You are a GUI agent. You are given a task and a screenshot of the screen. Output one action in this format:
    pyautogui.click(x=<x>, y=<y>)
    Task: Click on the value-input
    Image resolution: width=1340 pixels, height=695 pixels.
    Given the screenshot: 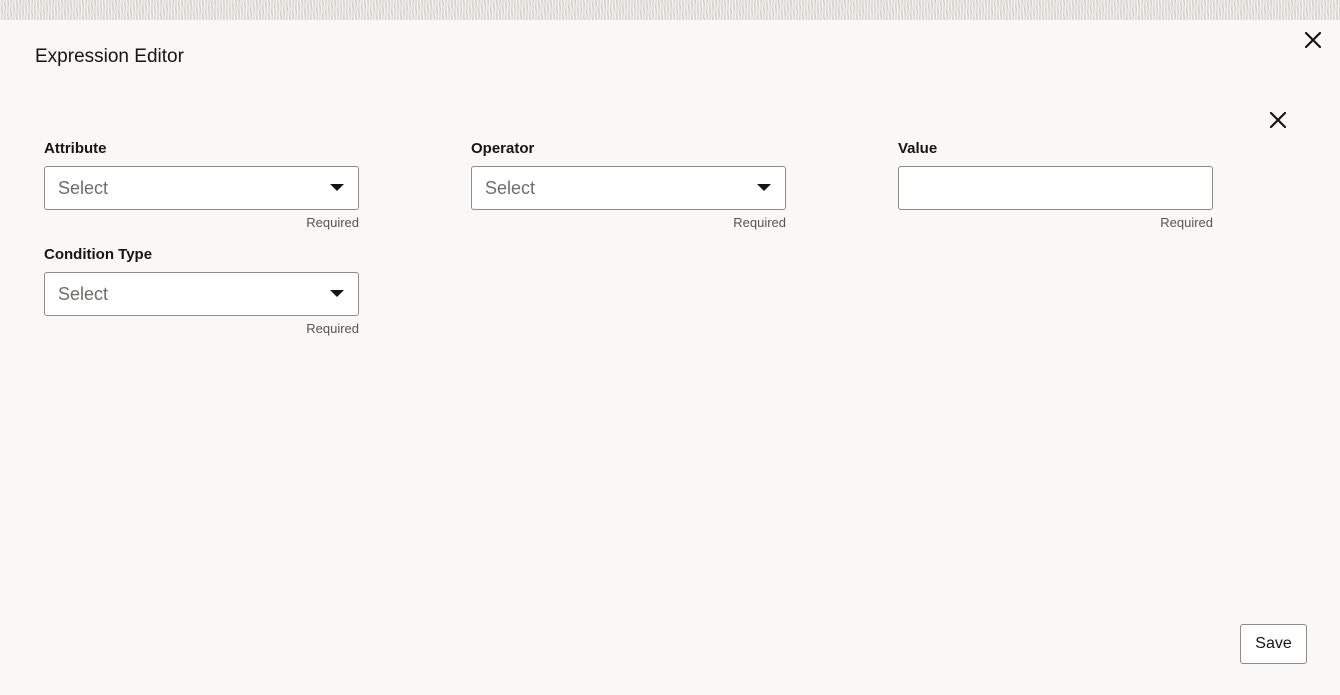 What is the action you would take?
    pyautogui.click(x=1055, y=188)
    